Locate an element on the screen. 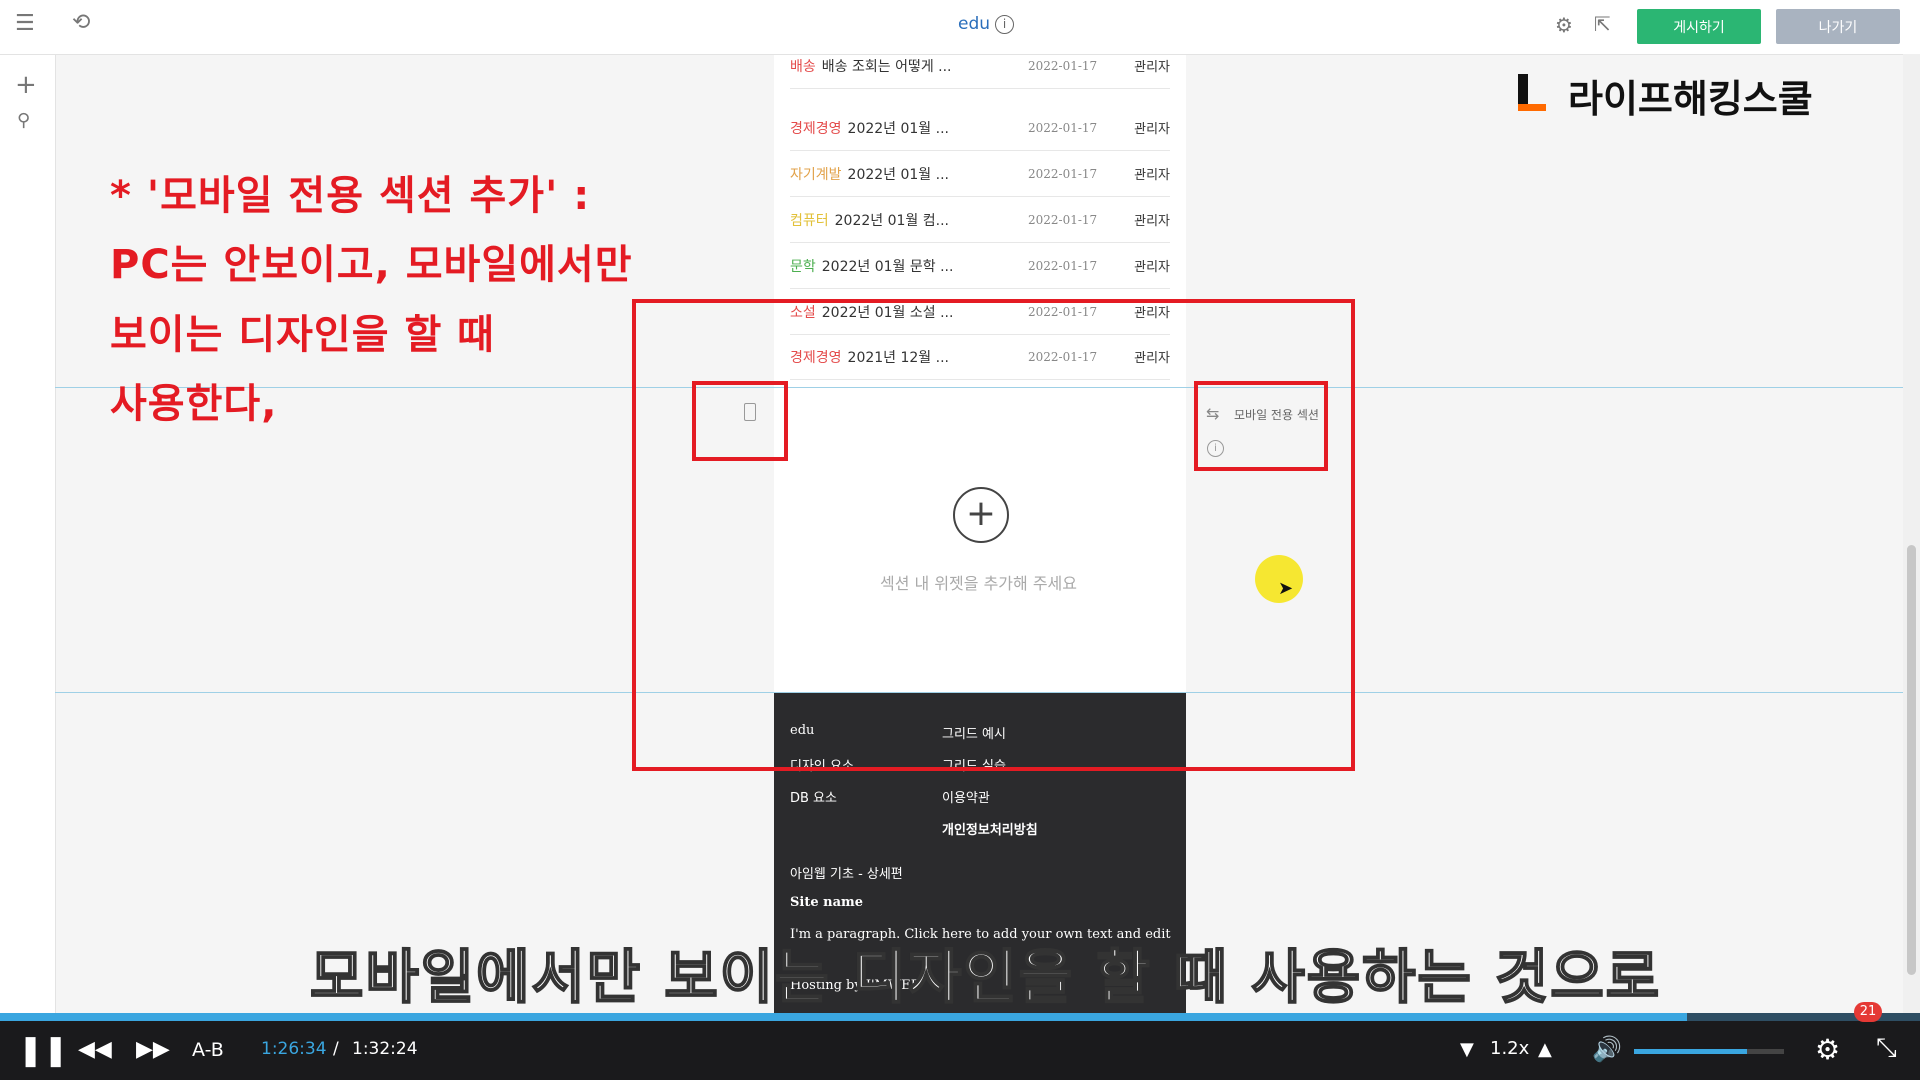 This screenshot has height=1080, width=1920. volume-icon: 🔊 is located at coordinates (1607, 1049).